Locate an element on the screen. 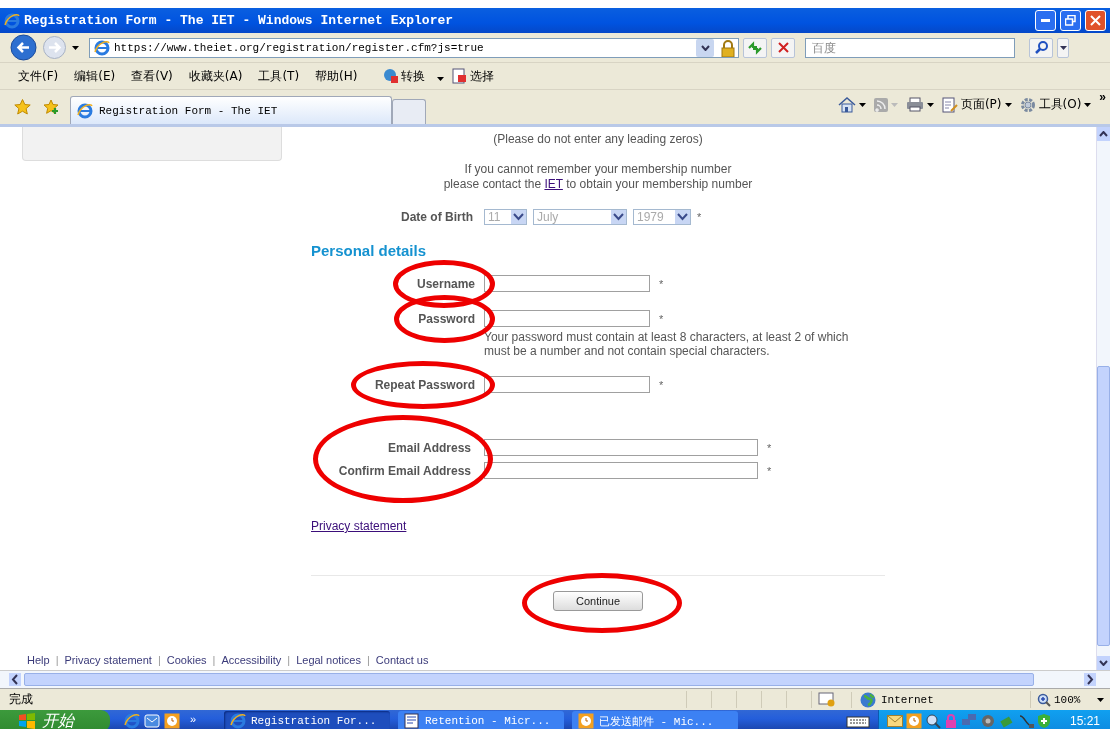 Image resolution: width=1110 pixels, height=729 pixels. convert-button: 转换 is located at coordinates (404, 76).